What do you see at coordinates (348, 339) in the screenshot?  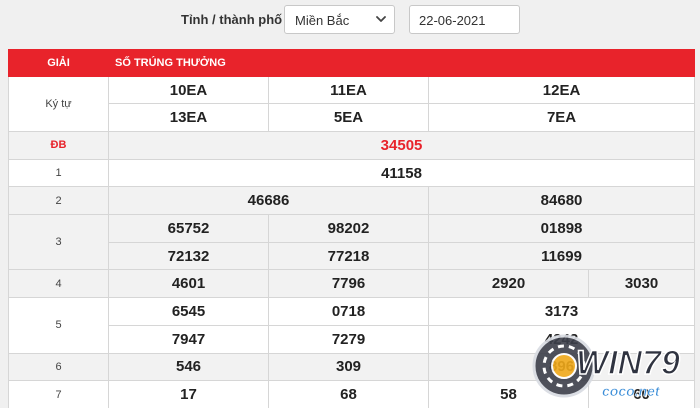 I see `prize-5-number: 7279` at bounding box center [348, 339].